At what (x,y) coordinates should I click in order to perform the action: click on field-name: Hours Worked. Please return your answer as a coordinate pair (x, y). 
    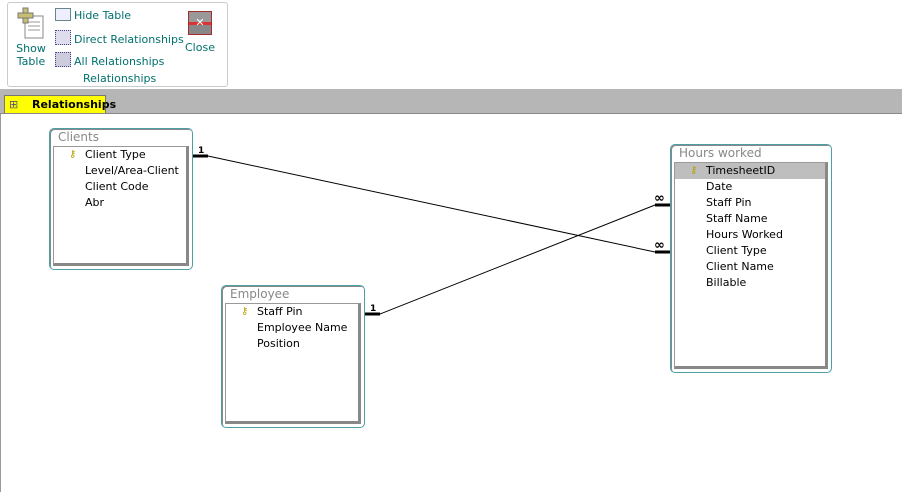
    Looking at the image, I should click on (744, 234).